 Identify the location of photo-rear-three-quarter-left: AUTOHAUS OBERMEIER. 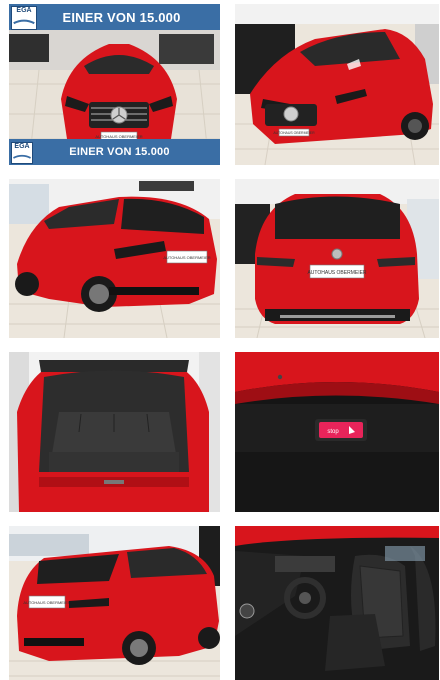
(114, 258).